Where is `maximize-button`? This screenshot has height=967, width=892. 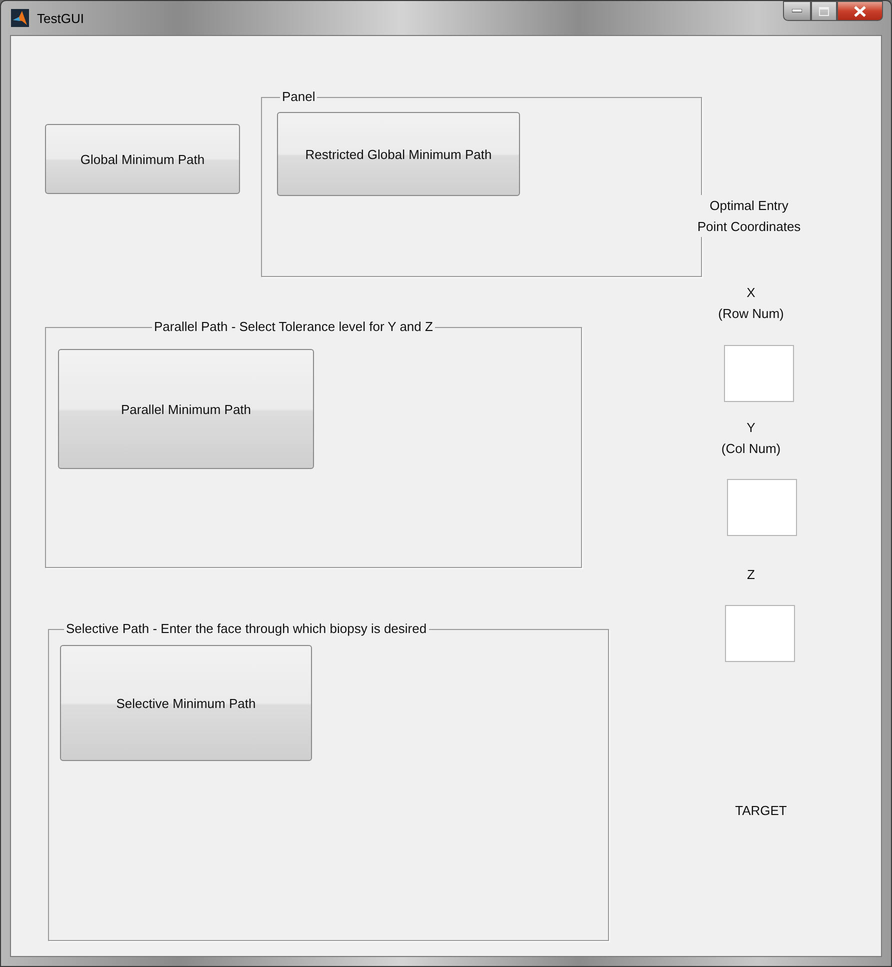
maximize-button is located at coordinates (824, 11).